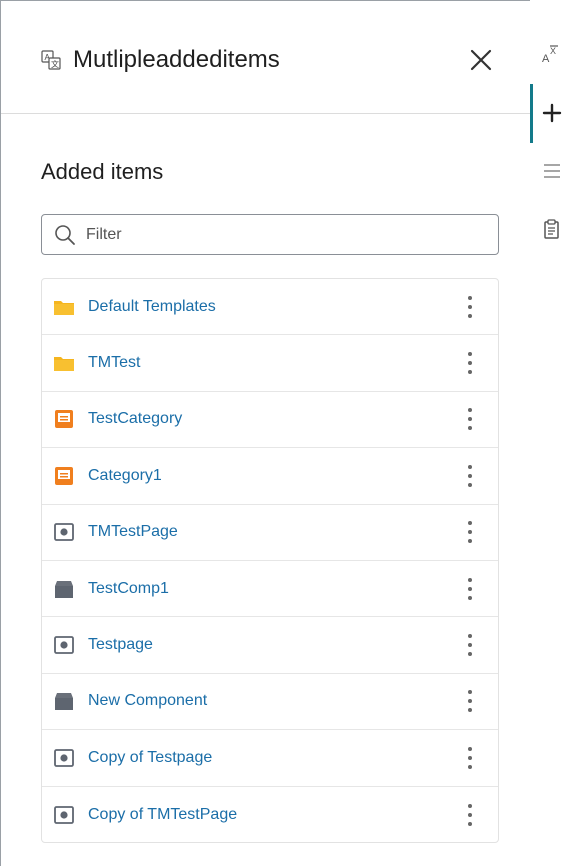 The height and width of the screenshot is (866, 575). Describe the element at coordinates (147, 701) in the screenshot. I see `item-label: New Component` at that location.